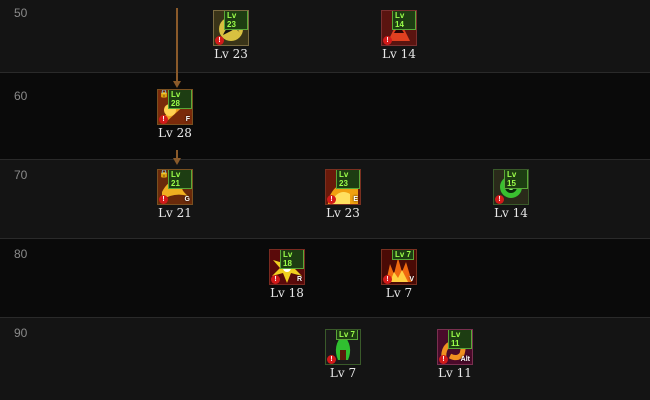 Image resolution: width=650 pixels, height=400 pixels. Describe the element at coordinates (175, 213) in the screenshot. I see `skill-level-label: Lv 21` at that location.